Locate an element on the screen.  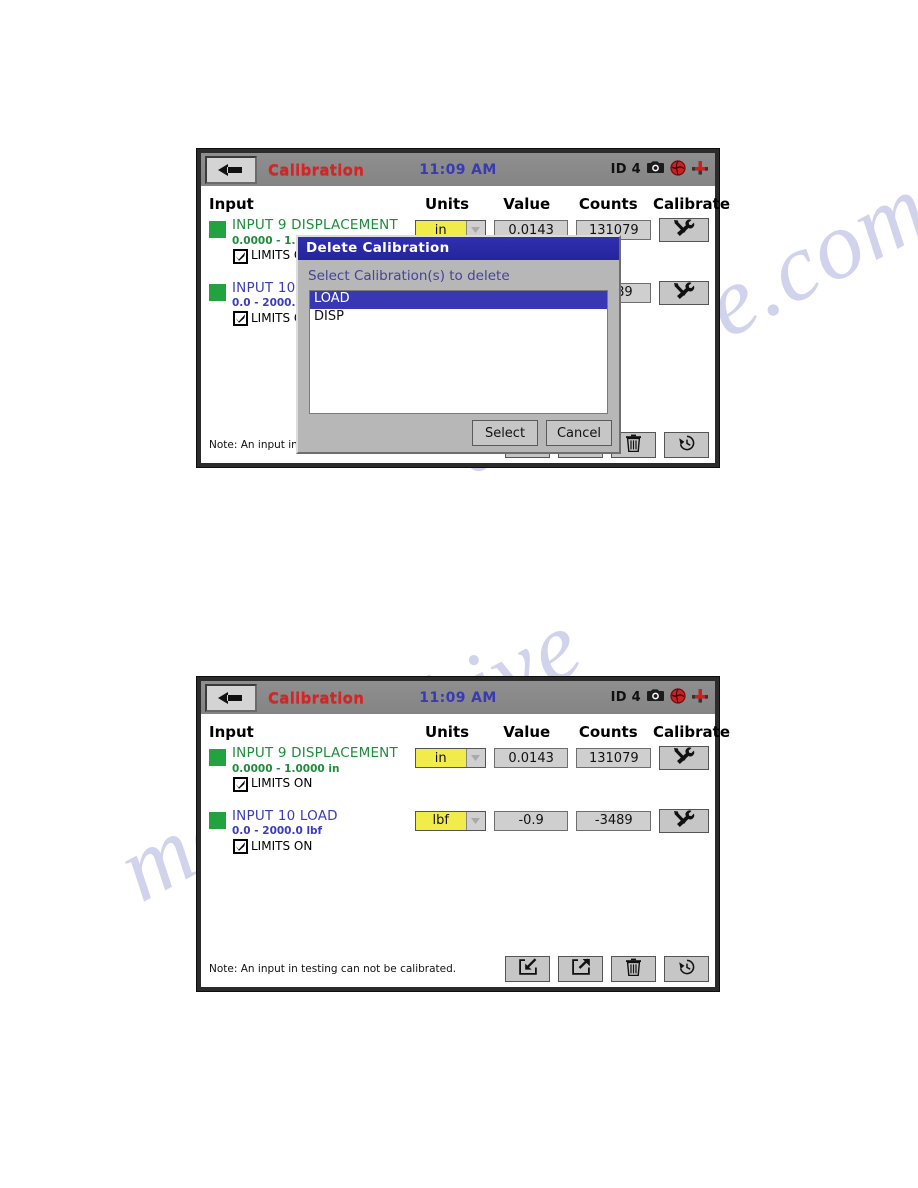
counts-field: 131079 is located at coordinates (614, 758).